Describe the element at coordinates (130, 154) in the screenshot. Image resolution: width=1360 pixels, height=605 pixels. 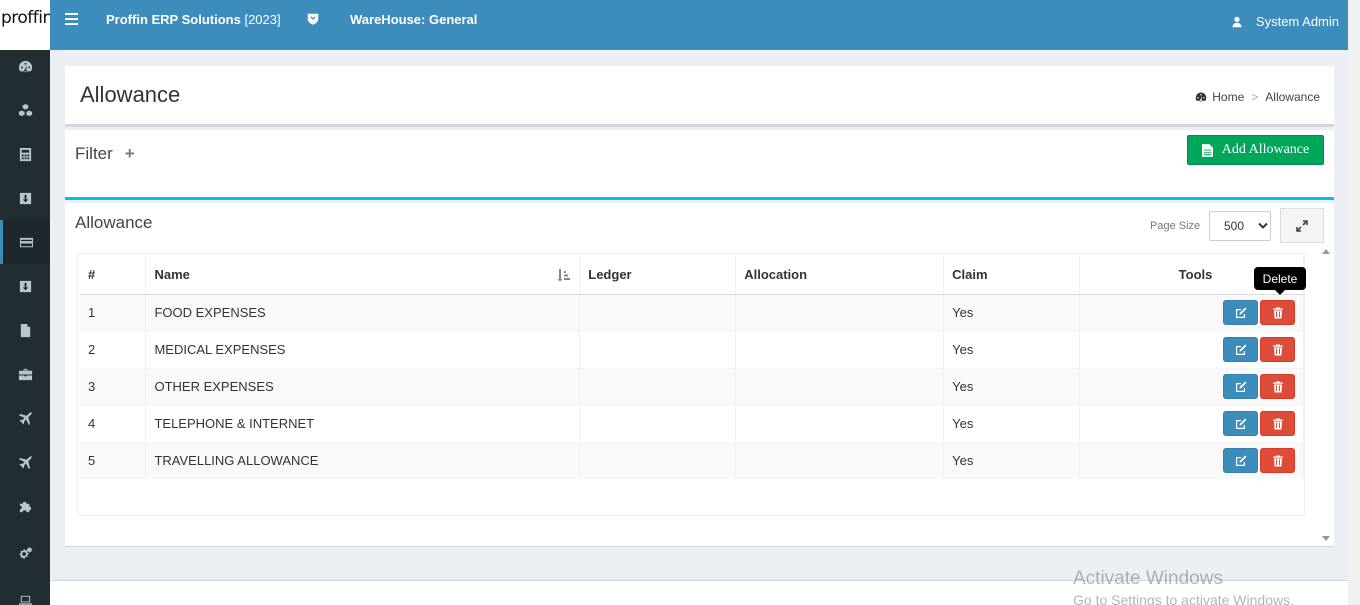
I see `plus-icon: +` at that location.